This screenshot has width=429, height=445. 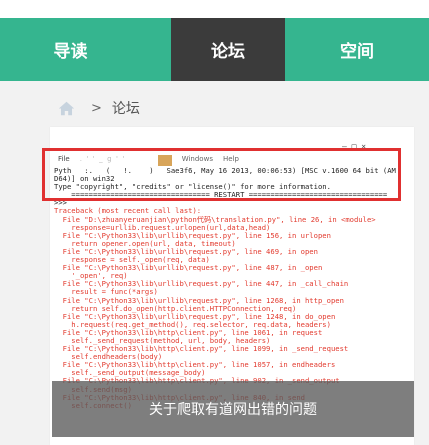 What do you see at coordinates (128, 211) in the screenshot?
I see `console-line: Traceback (most recent call last):` at bounding box center [128, 211].